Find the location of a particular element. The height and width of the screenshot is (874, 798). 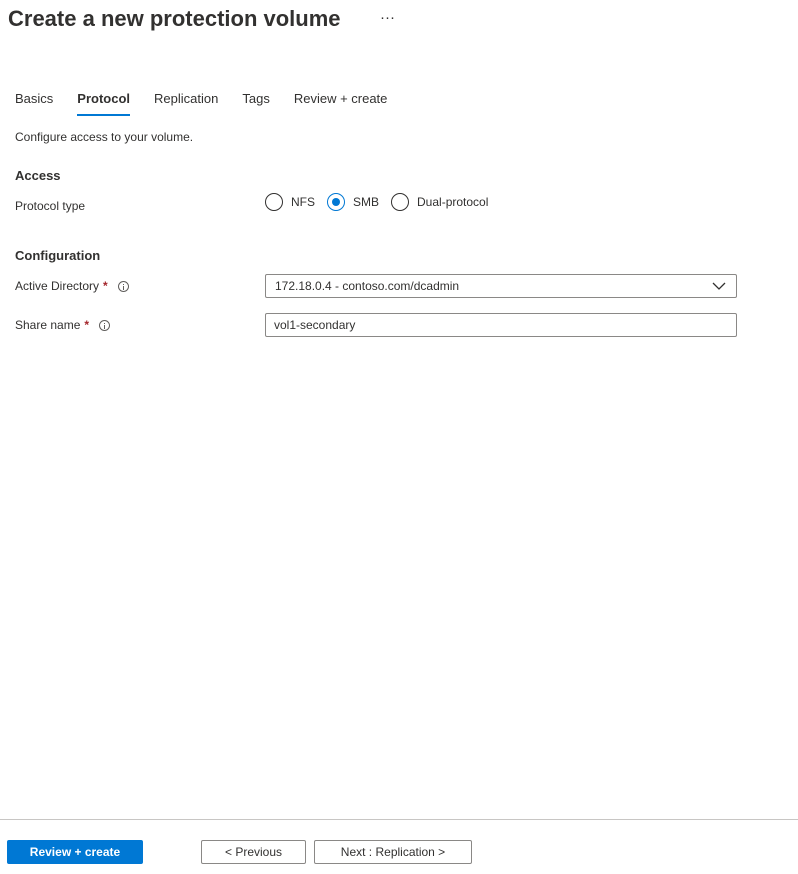

footer-divider is located at coordinates (399, 819).